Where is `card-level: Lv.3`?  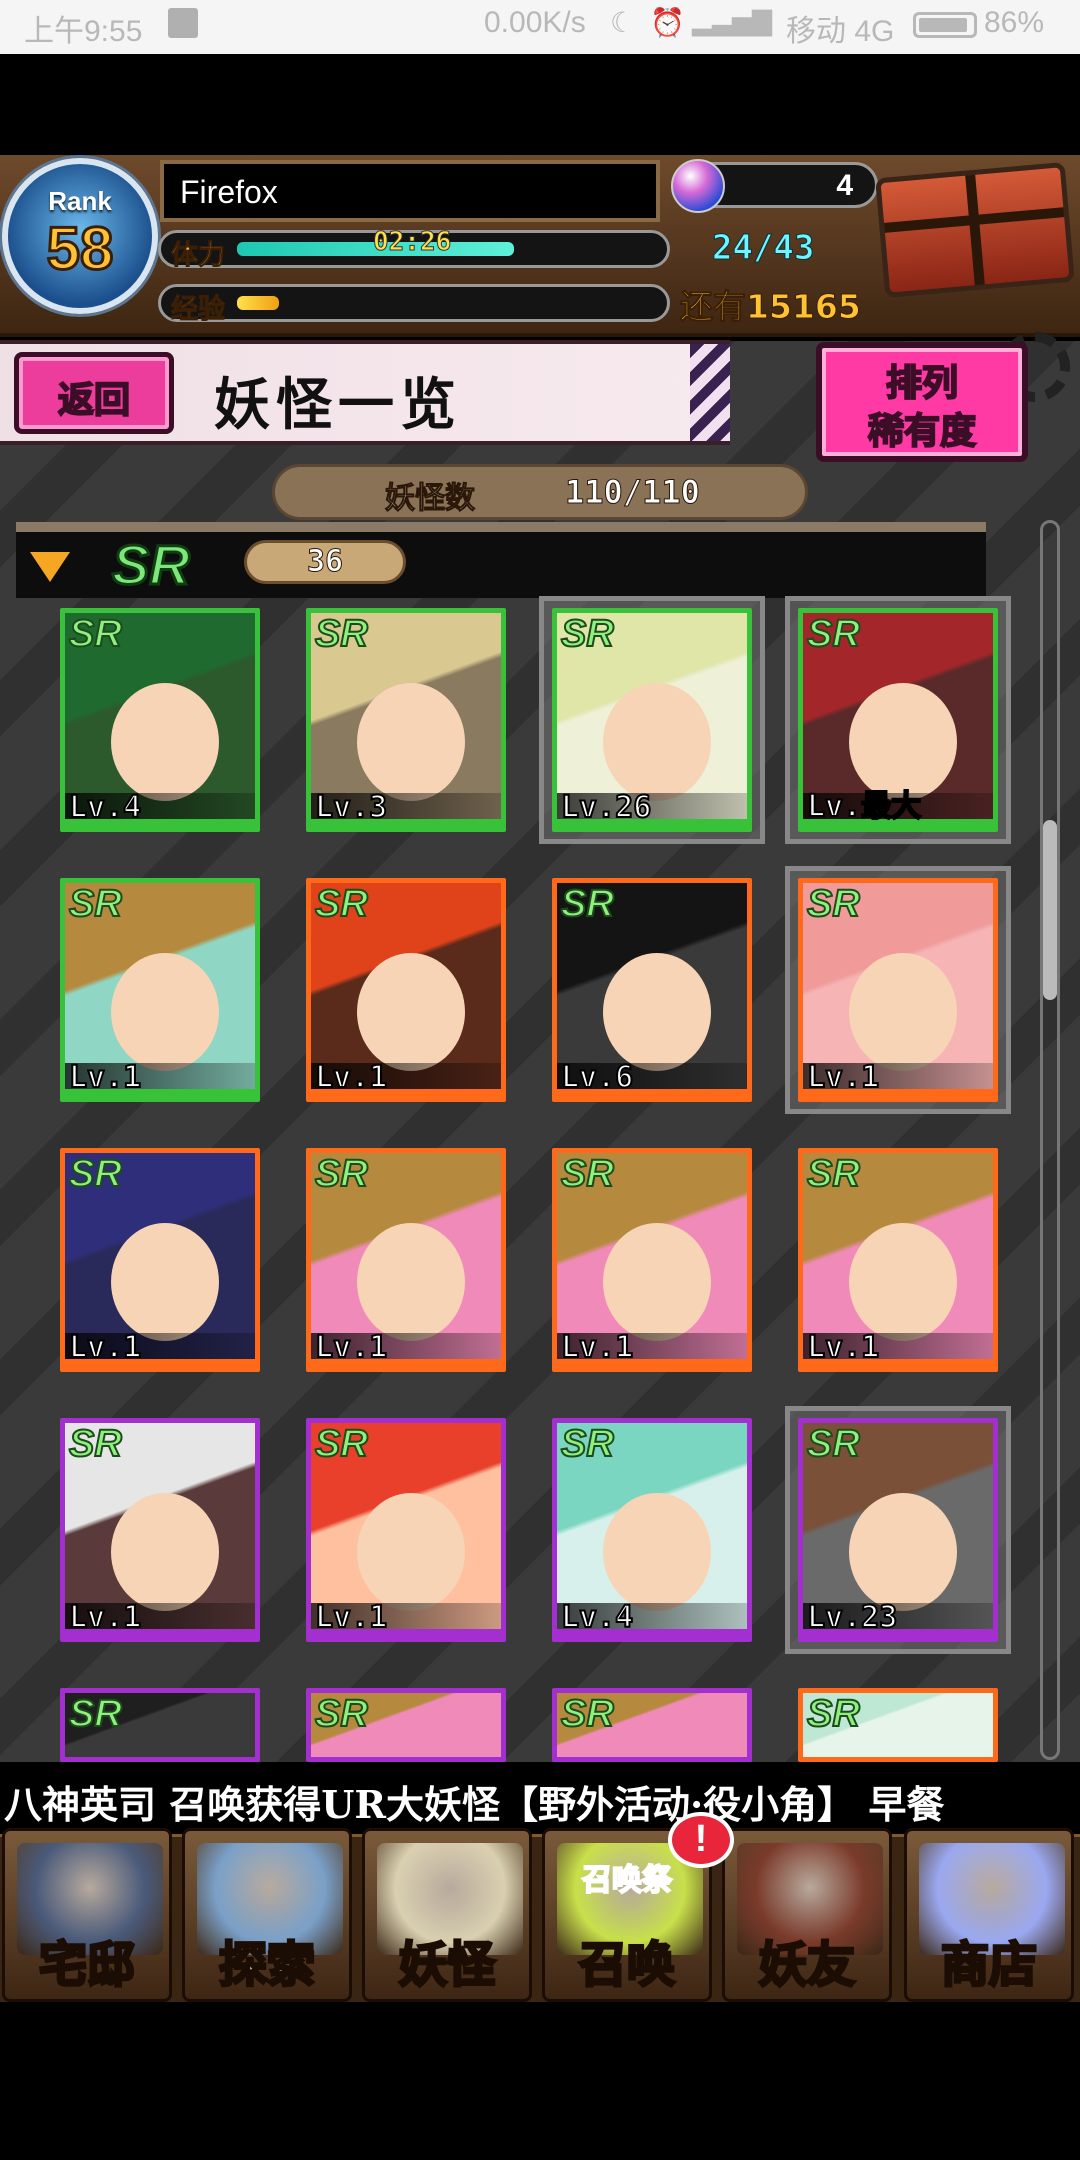 card-level: Lv.3 is located at coordinates (351, 807).